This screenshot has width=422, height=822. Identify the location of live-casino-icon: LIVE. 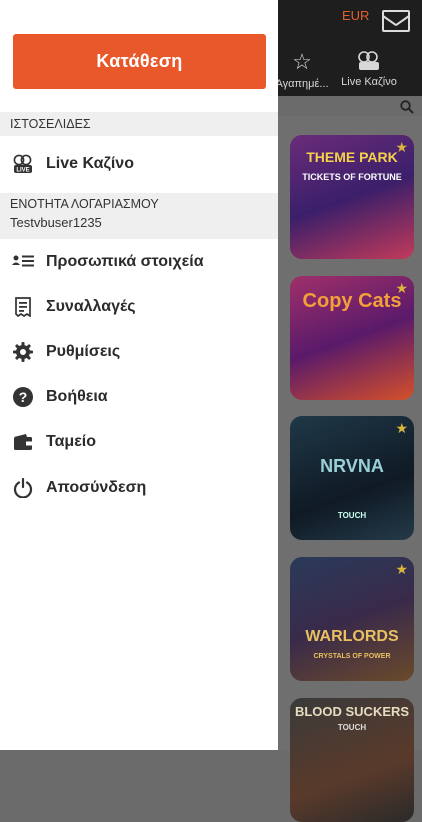
(23, 164).